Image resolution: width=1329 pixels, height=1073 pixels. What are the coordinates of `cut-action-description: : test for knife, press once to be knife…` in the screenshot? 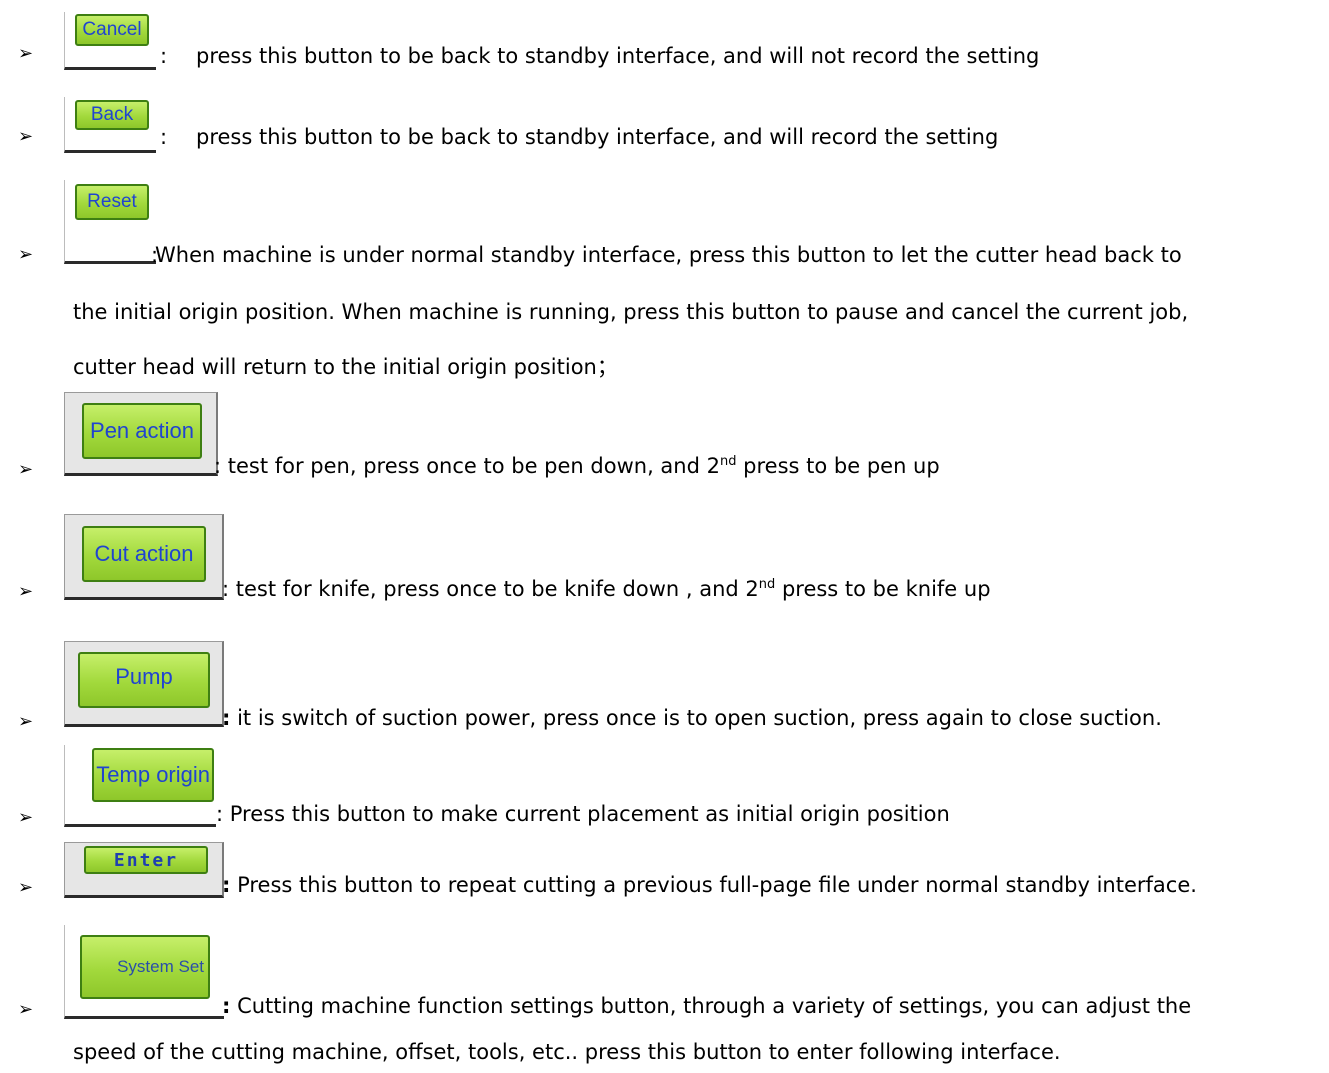 It's located at (606, 589).